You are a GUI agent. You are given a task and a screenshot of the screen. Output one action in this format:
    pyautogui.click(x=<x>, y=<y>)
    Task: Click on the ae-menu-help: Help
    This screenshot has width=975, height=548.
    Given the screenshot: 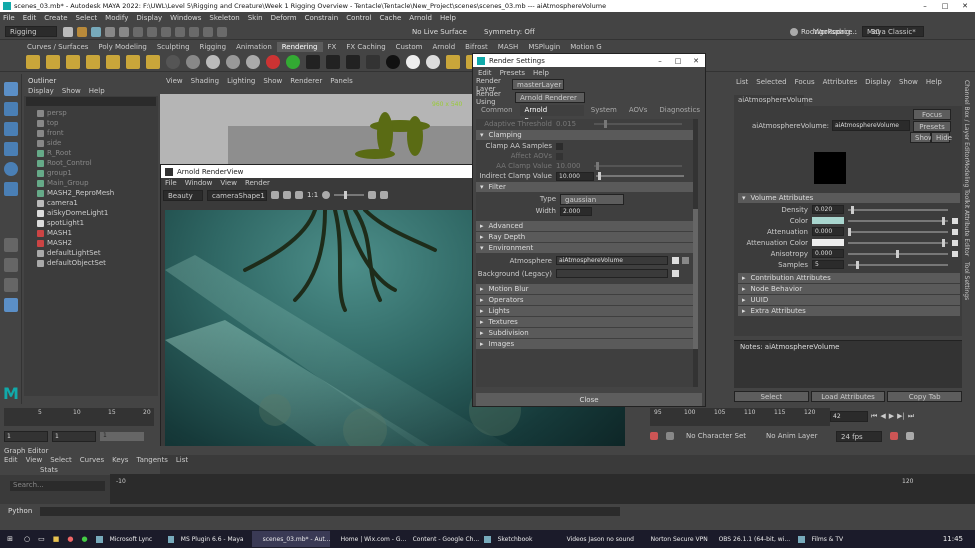 What is the action you would take?
    pyautogui.click(x=934, y=82)
    